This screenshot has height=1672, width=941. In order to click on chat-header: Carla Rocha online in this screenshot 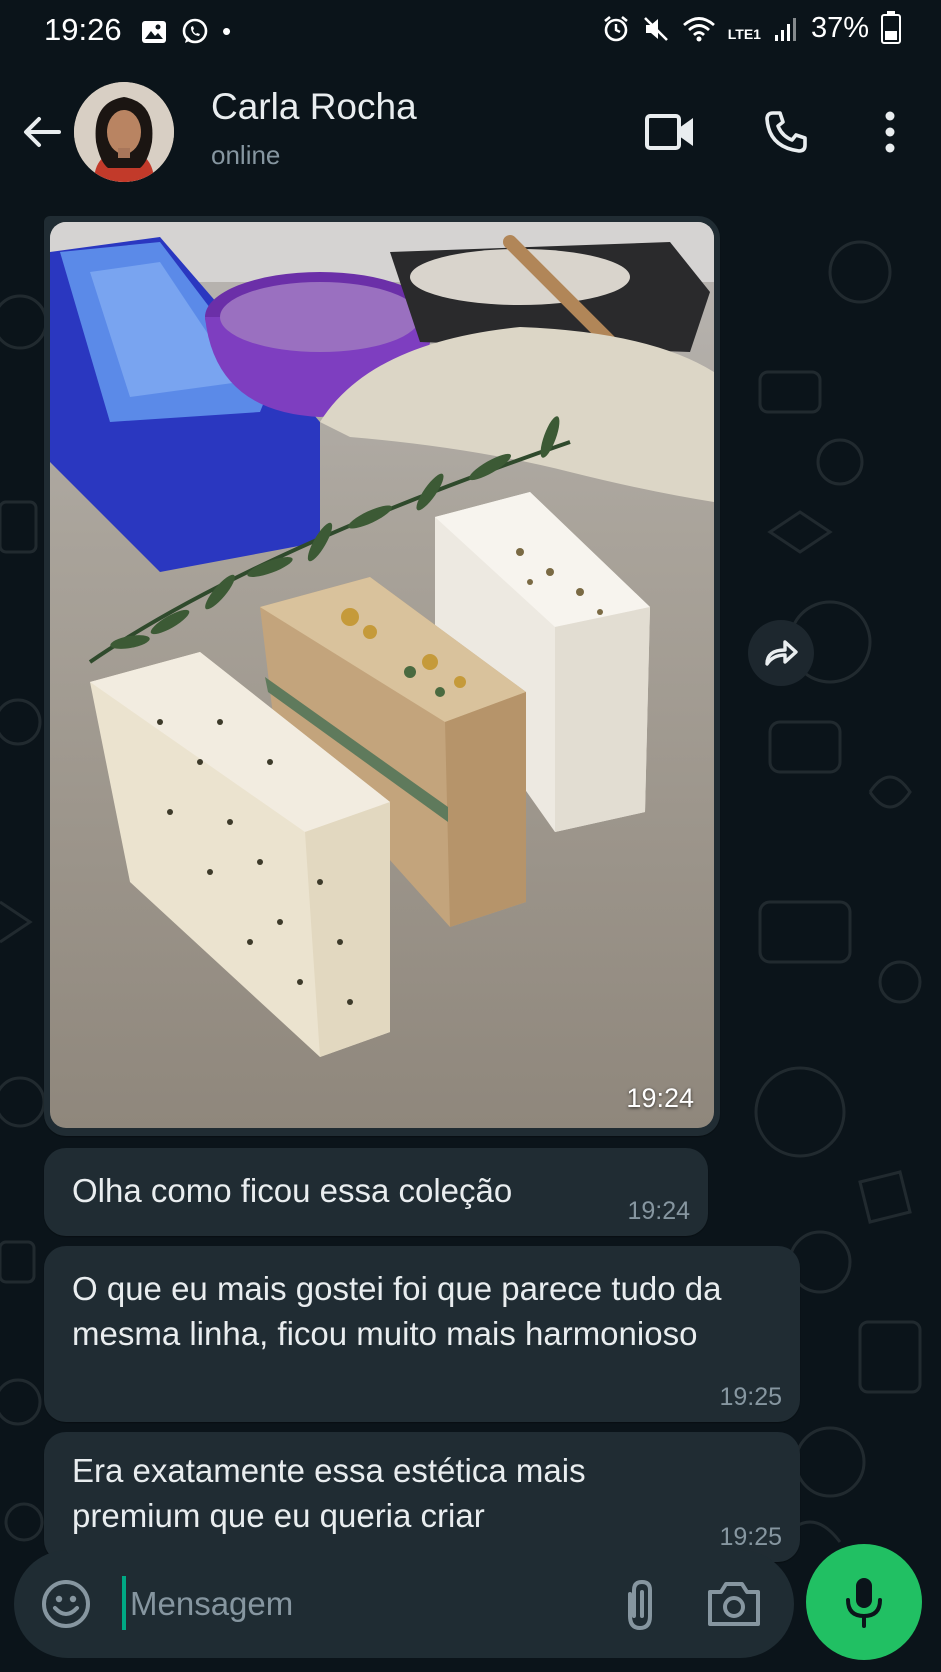, I will do `click(470, 133)`.